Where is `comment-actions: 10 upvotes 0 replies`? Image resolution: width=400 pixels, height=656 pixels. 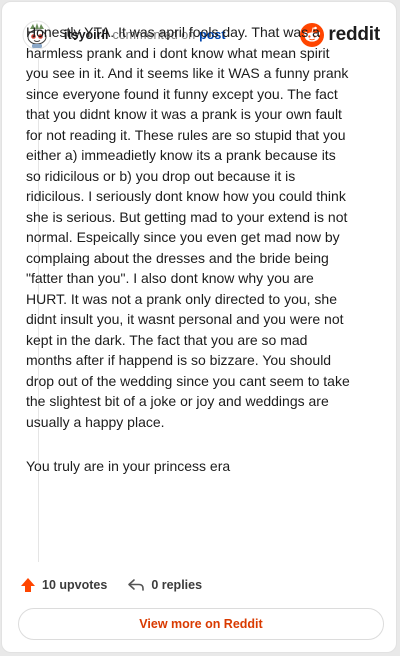 comment-actions: 10 upvotes 0 replies is located at coordinates (111, 585).